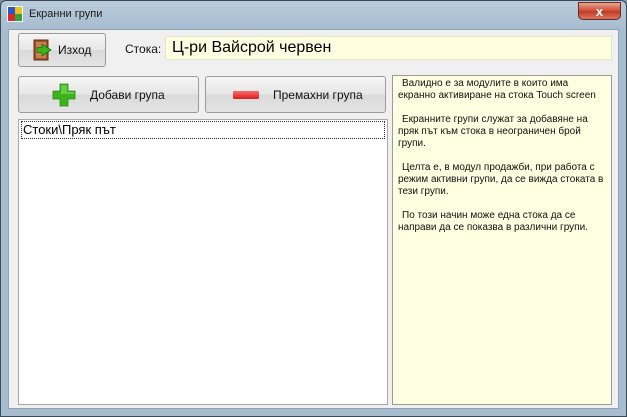 This screenshot has width=627, height=417. What do you see at coordinates (42, 50) in the screenshot?
I see `exit-door-icon` at bounding box center [42, 50].